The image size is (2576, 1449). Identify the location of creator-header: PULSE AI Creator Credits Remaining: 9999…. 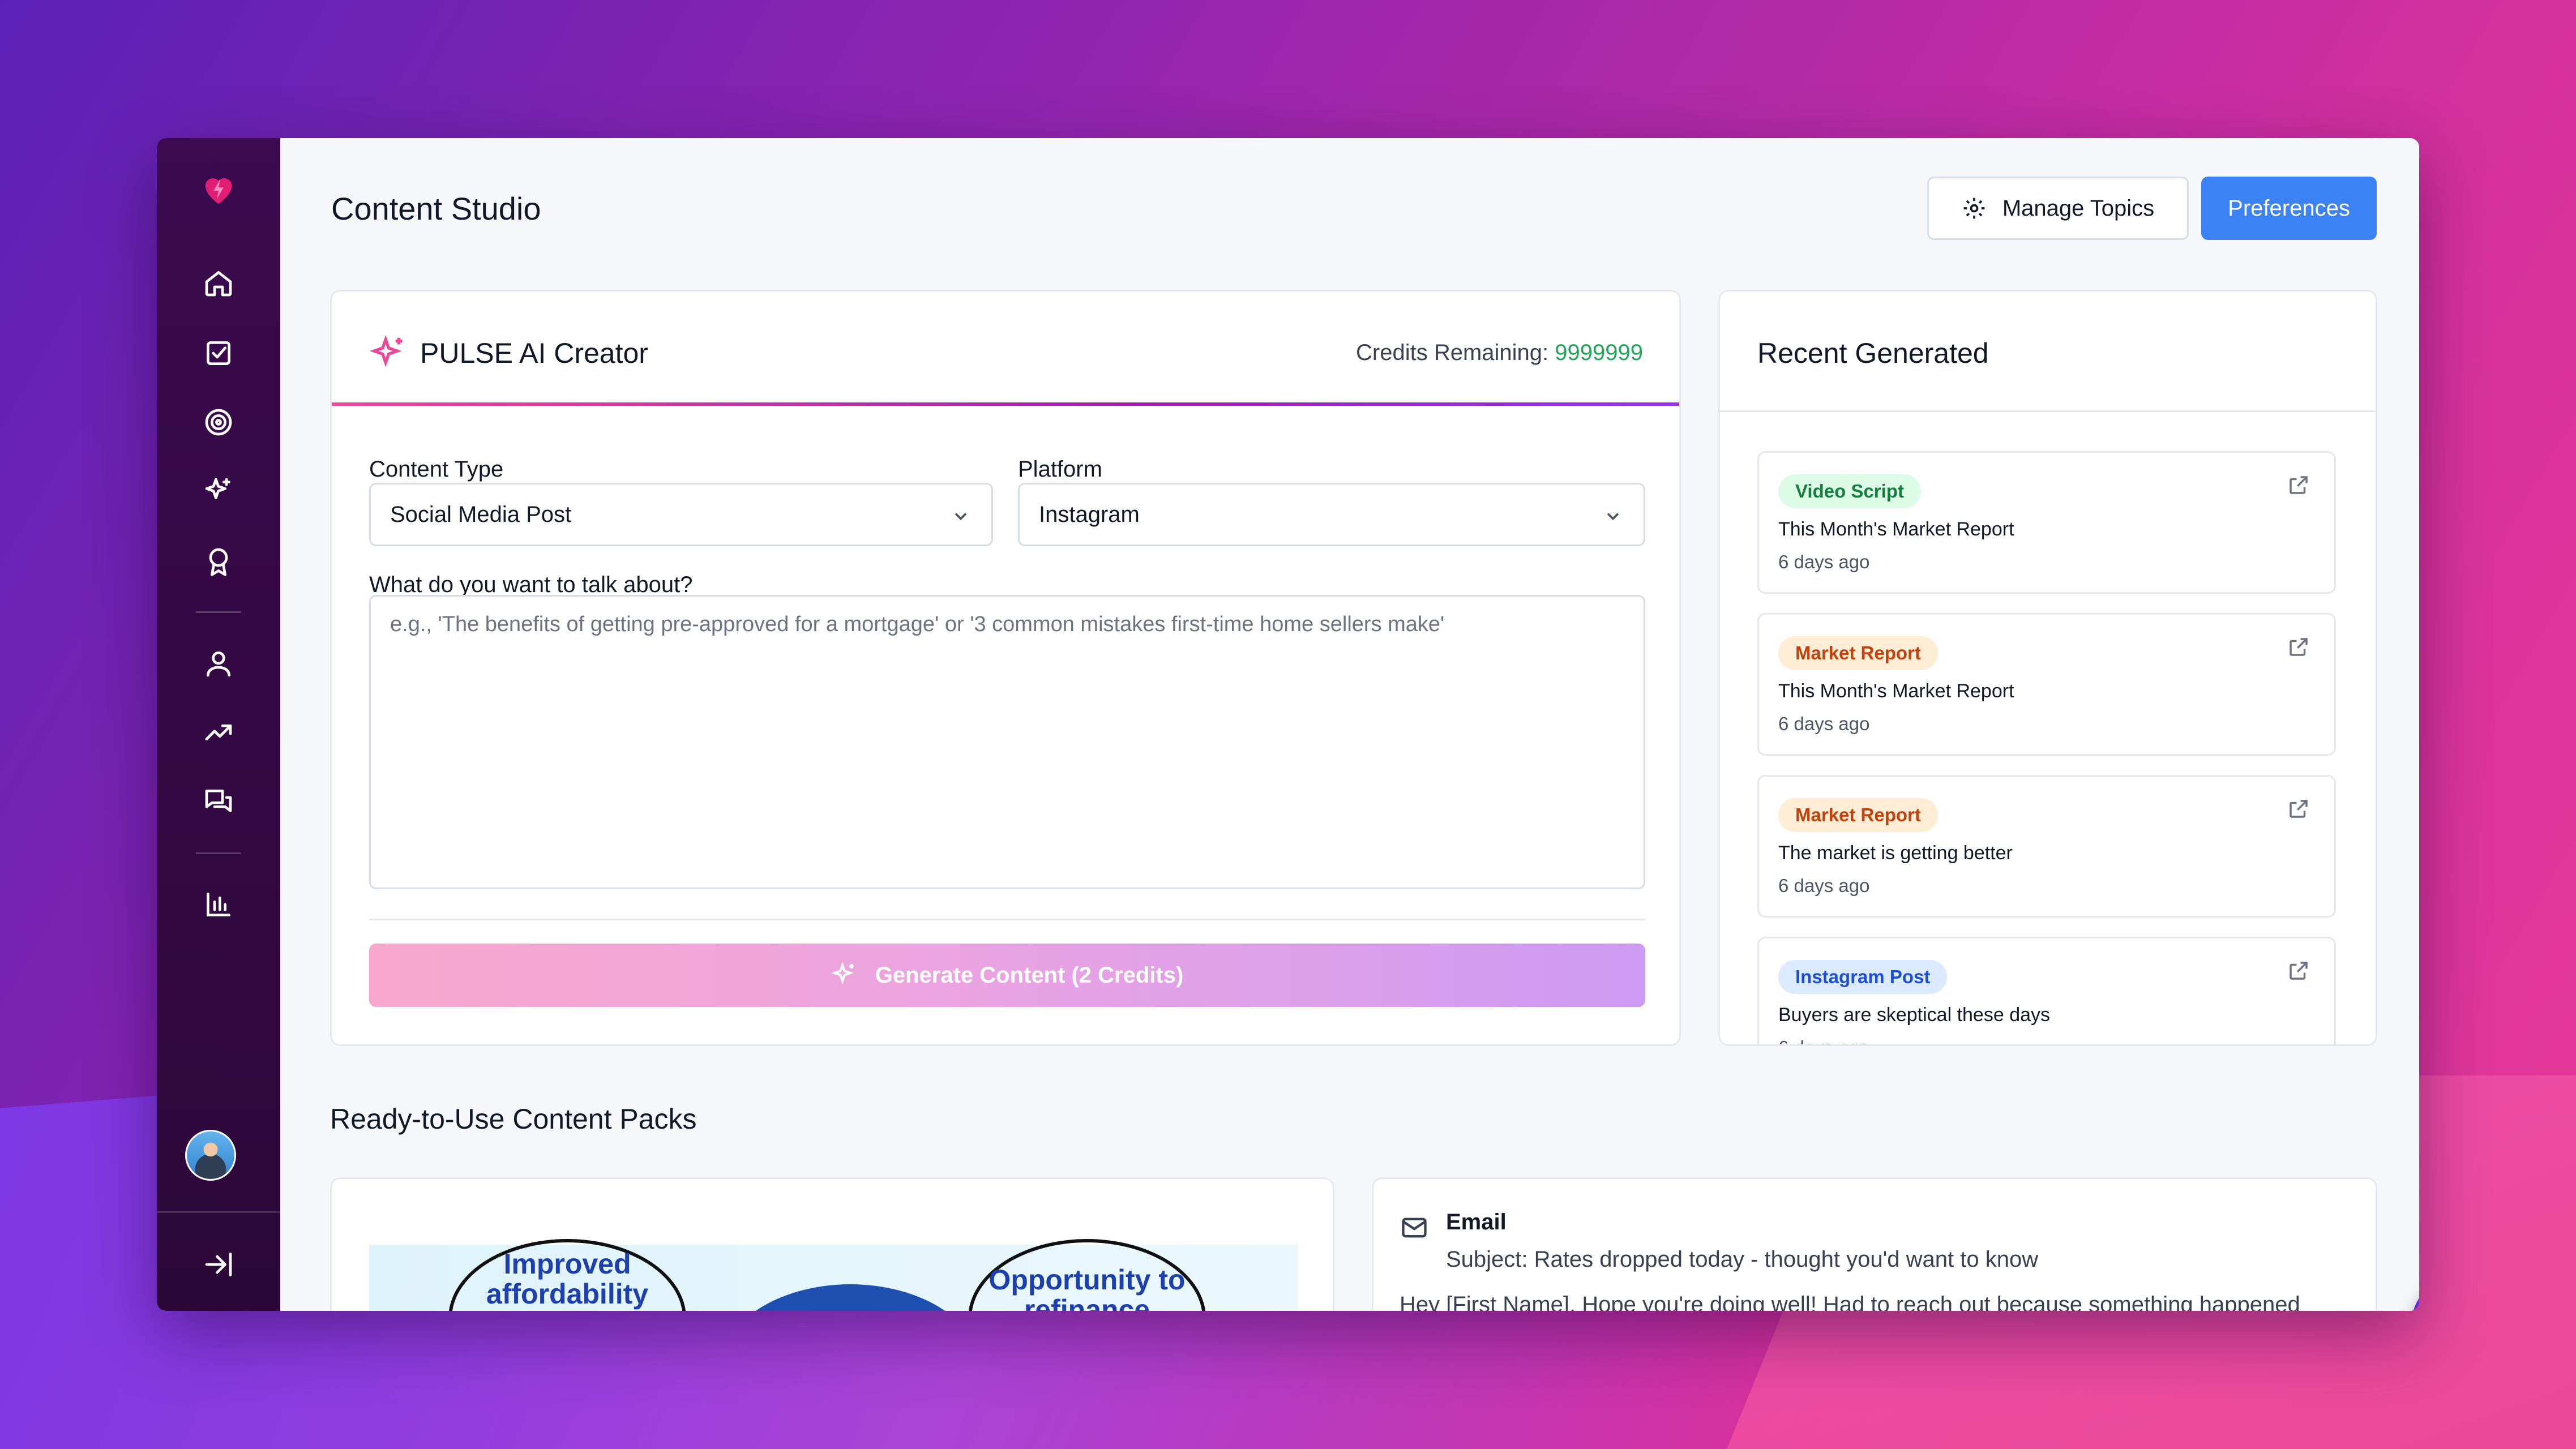
(1005, 348).